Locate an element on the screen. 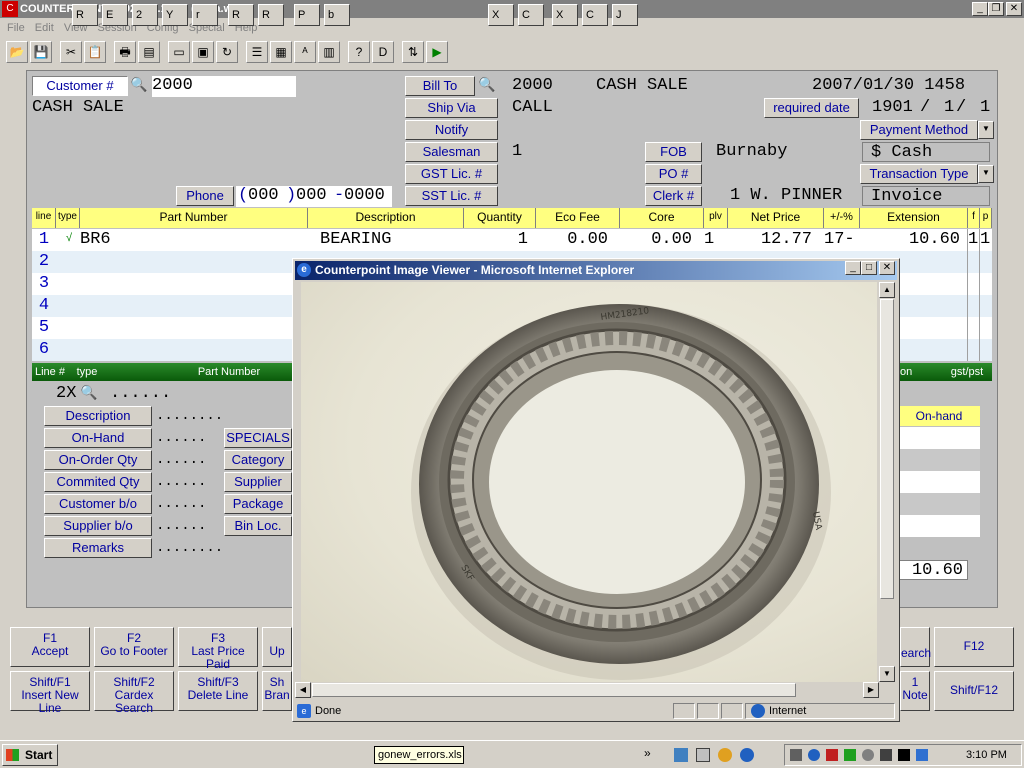 The width and height of the screenshot is (1024, 768). restore-button: ❐ is located at coordinates (996, 9).